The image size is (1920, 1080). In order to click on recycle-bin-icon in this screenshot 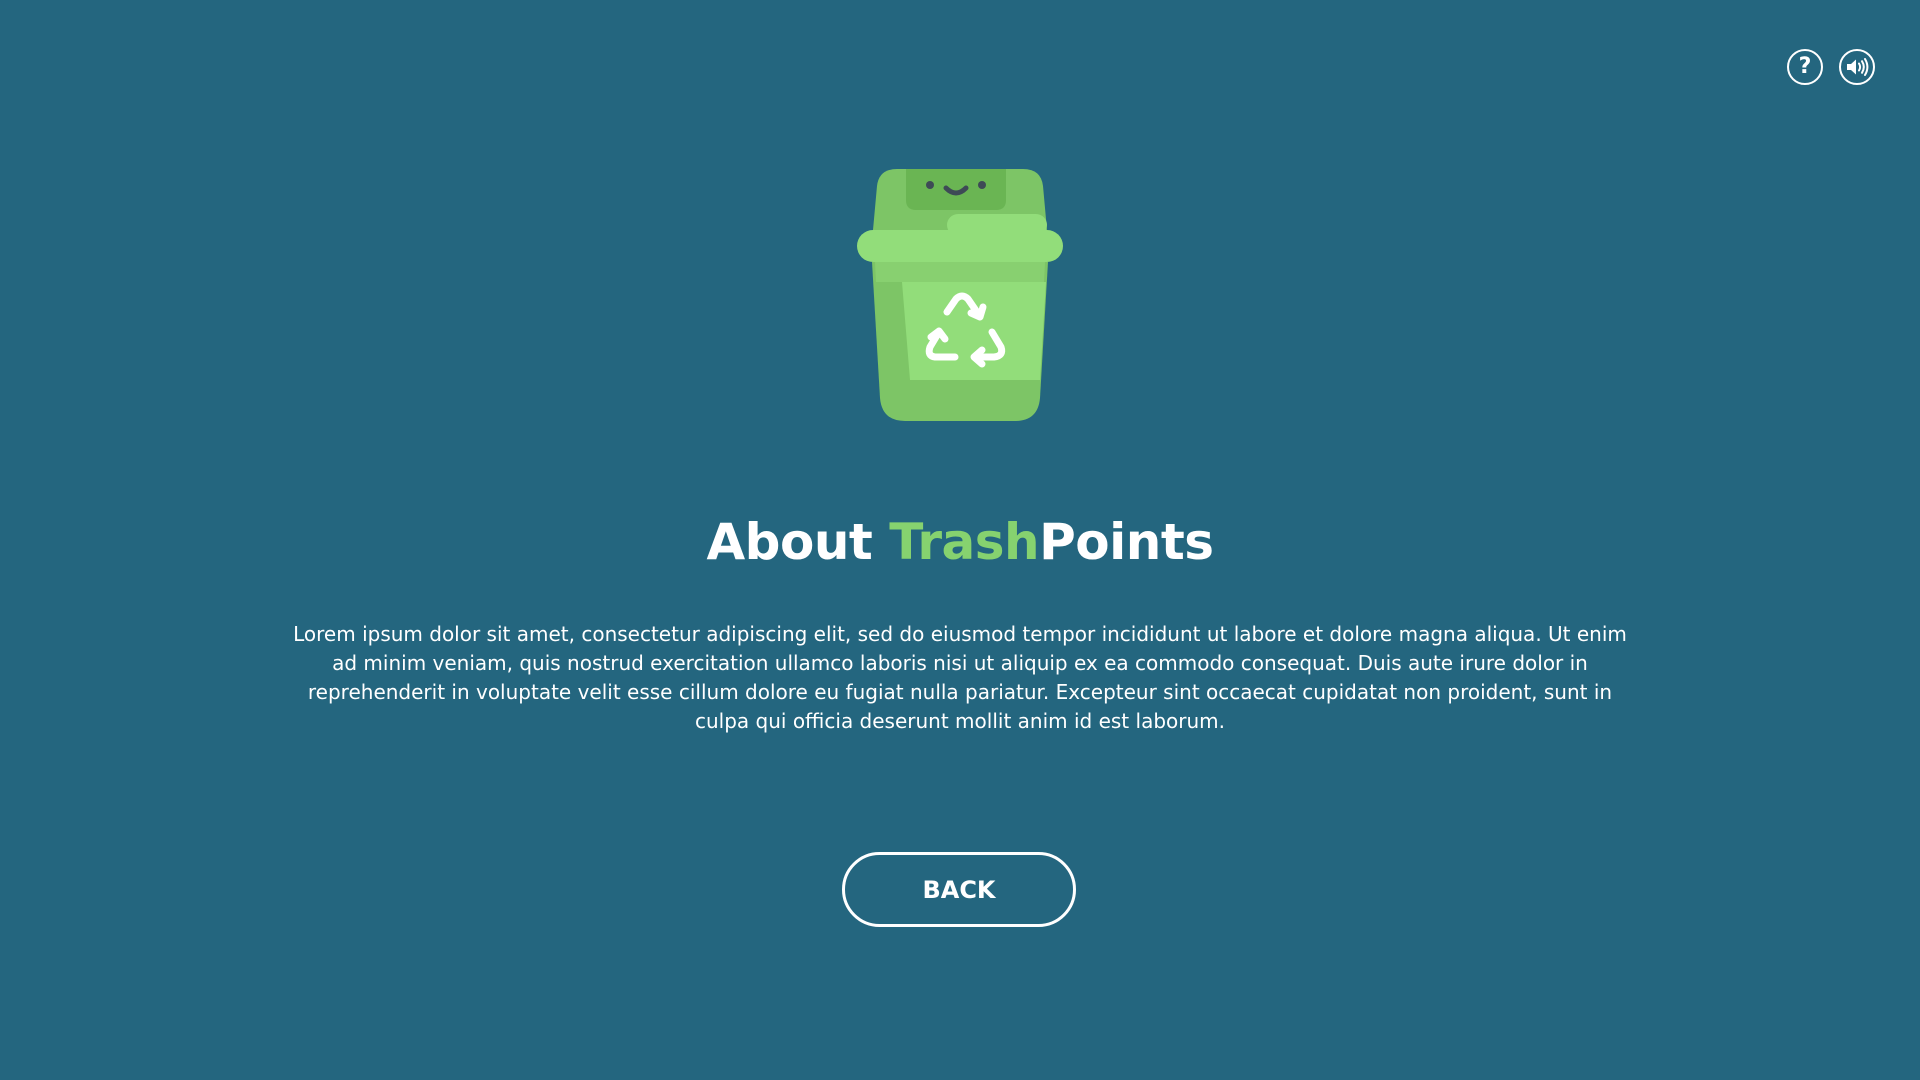, I will do `click(960, 295)`.